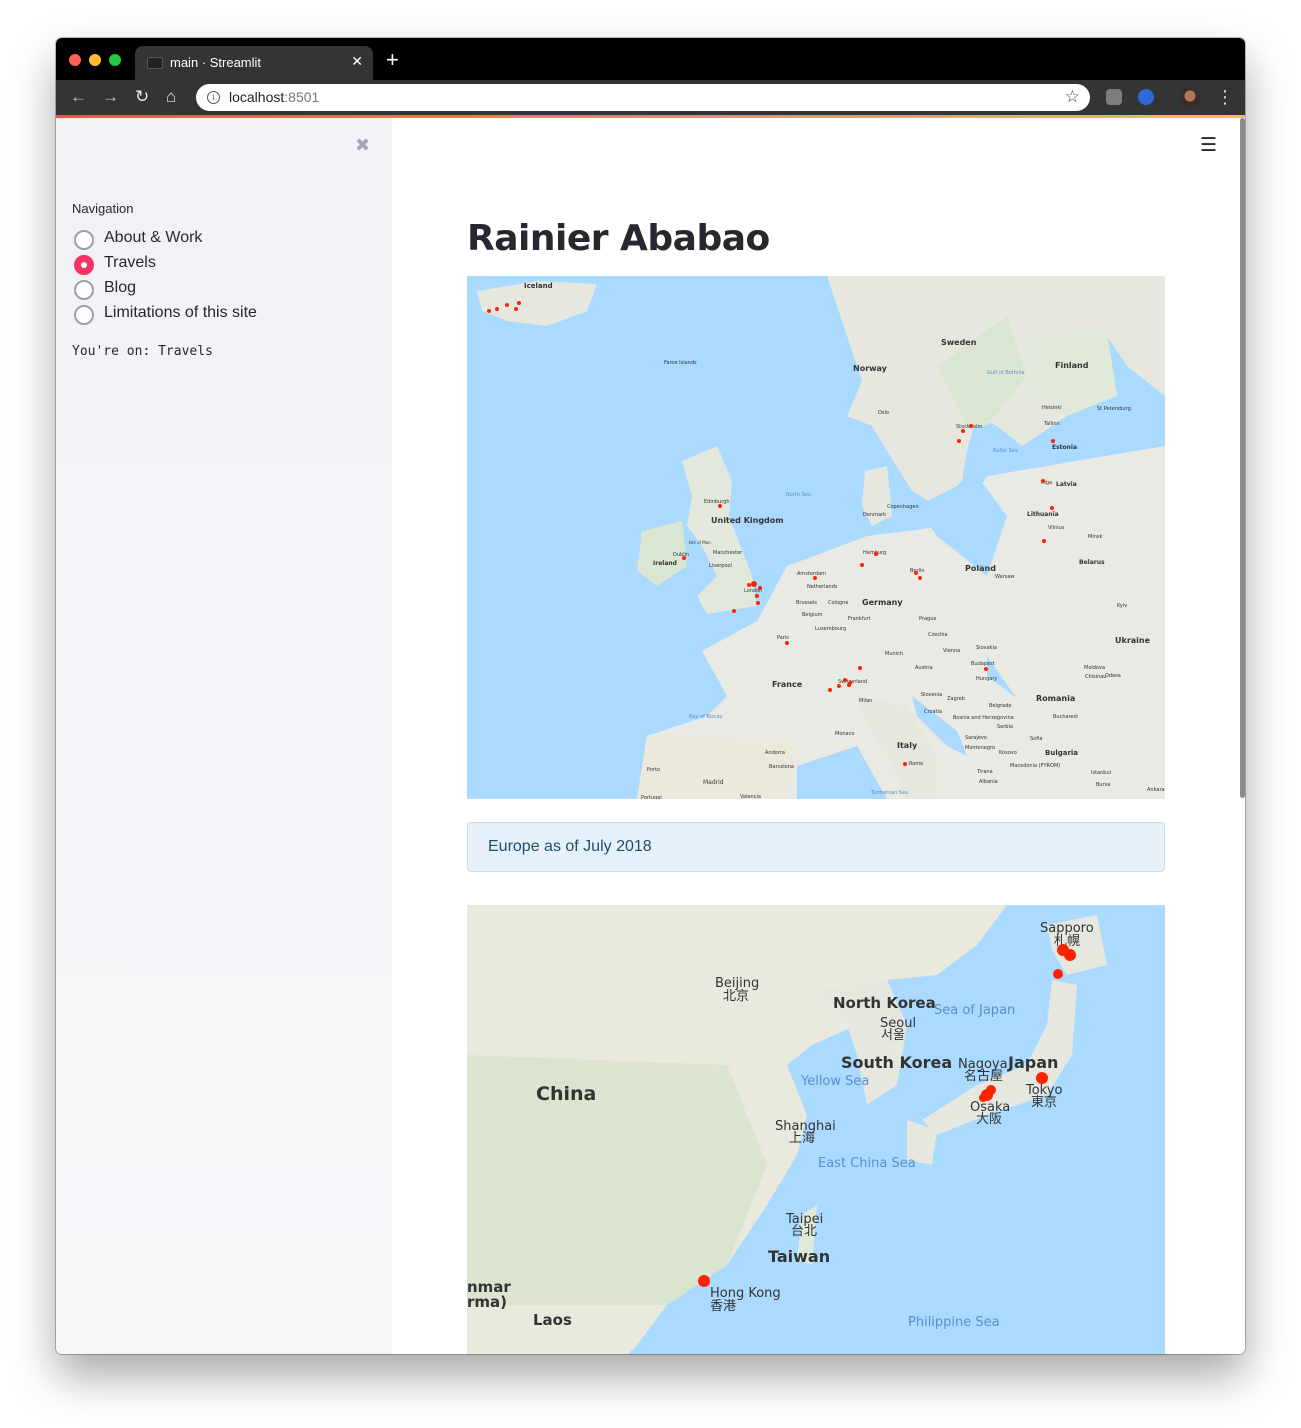 Image resolution: width=1301 pixels, height=1428 pixels. What do you see at coordinates (1008, 753) in the screenshot?
I see `map-label: Kosovo` at bounding box center [1008, 753].